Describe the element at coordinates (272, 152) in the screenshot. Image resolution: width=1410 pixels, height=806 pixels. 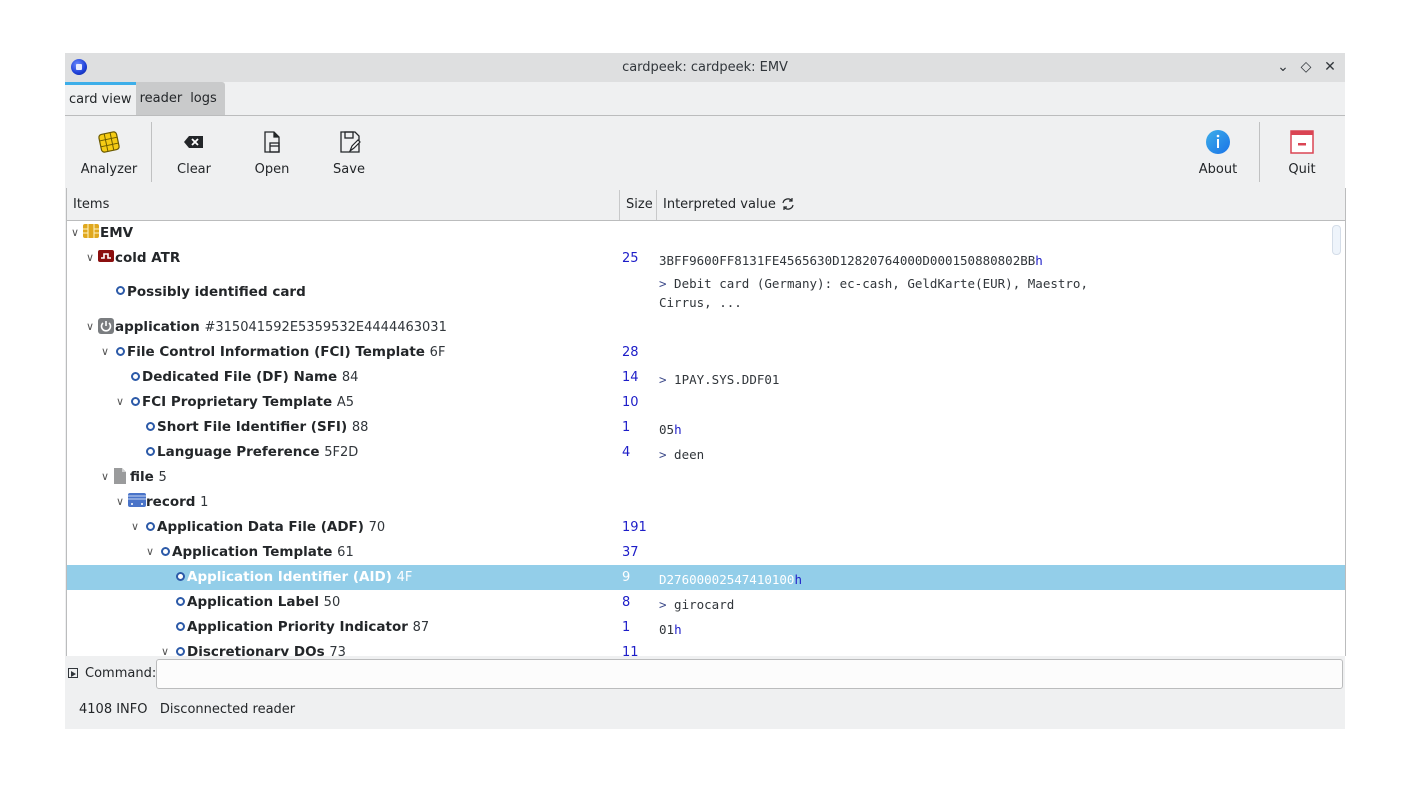
I see `open-button: Open` at that location.